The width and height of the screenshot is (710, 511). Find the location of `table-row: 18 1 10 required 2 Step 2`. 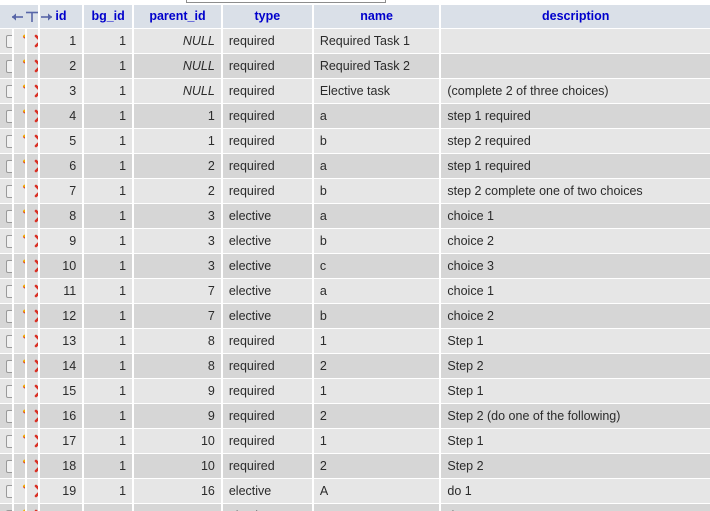

table-row: 18 1 10 required 2 Step 2 is located at coordinates (355, 466).